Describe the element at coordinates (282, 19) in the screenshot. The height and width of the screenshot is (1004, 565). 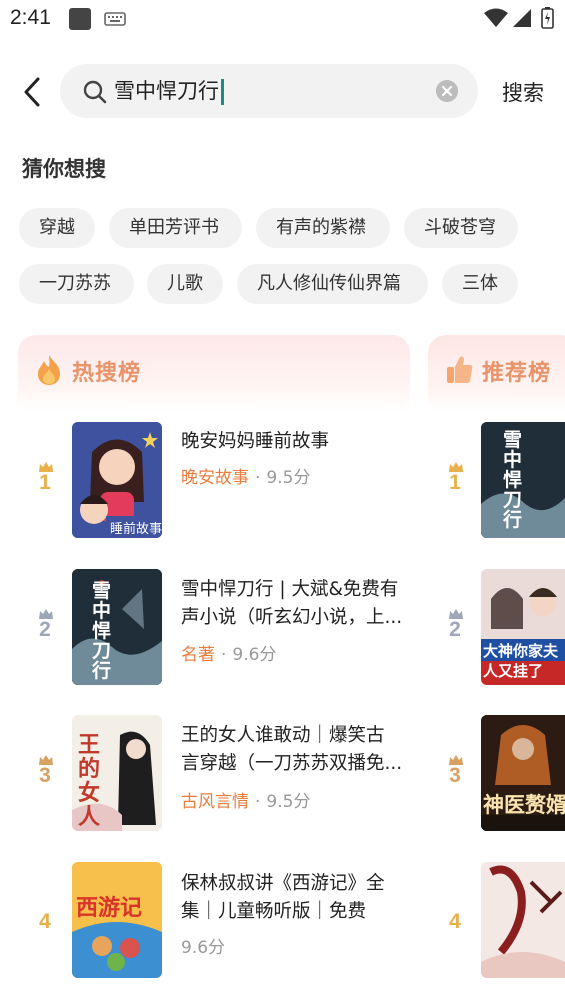
I see `status-bar: 2:41` at that location.